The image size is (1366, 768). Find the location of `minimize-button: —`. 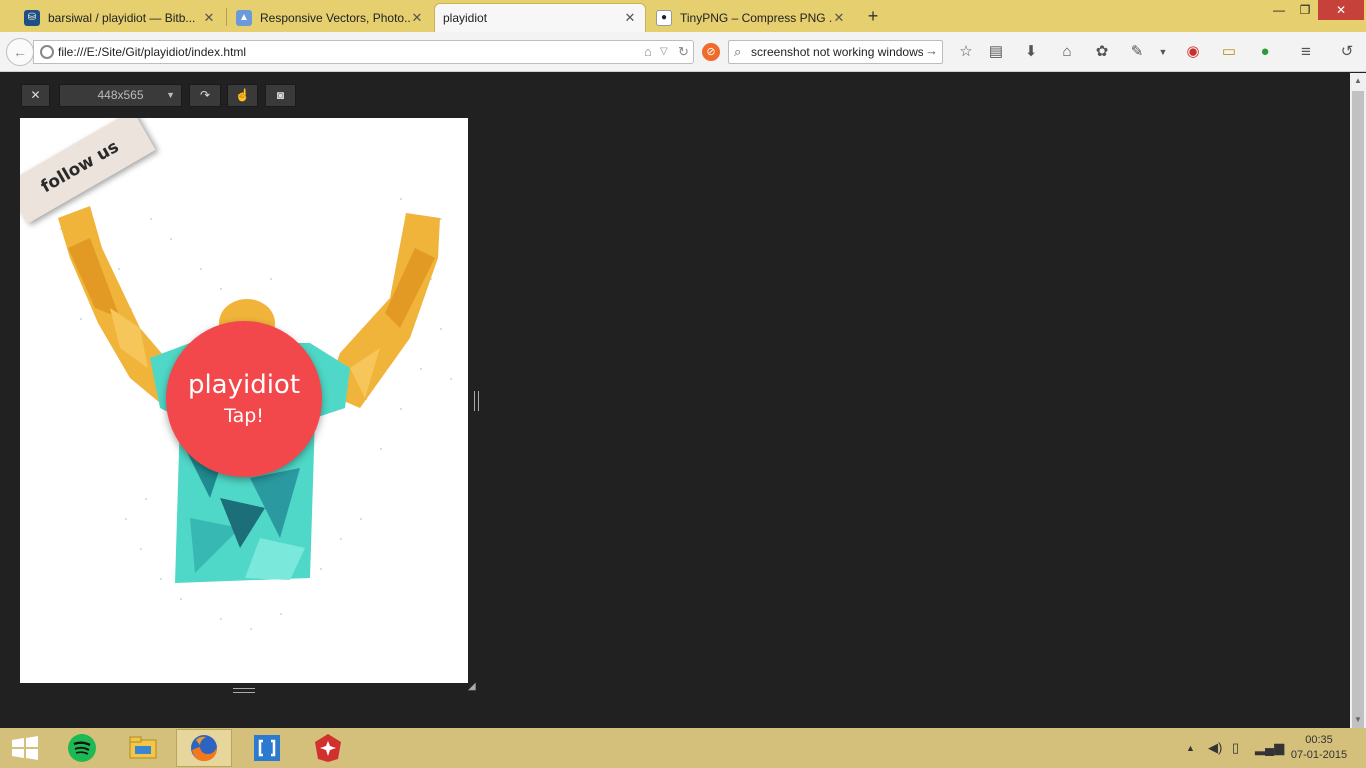

minimize-button: — is located at coordinates (1279, 10).